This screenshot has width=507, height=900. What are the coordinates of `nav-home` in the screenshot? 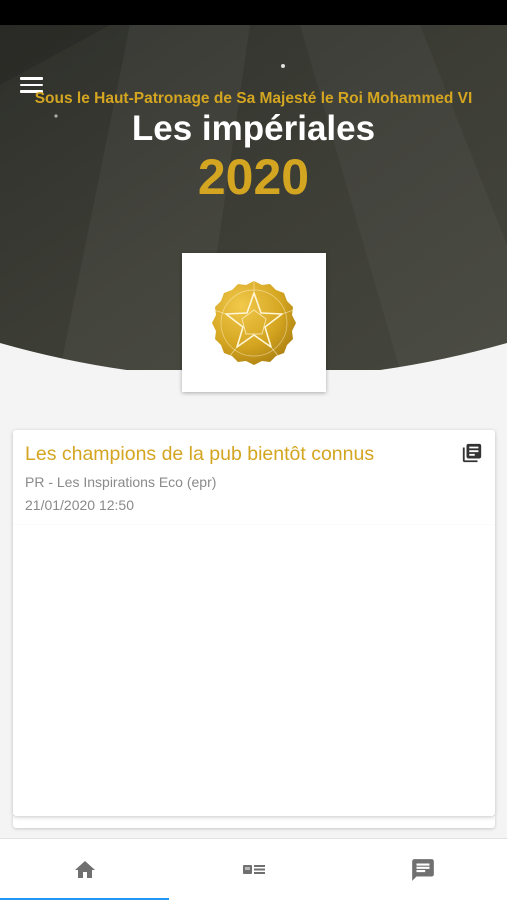 It's located at (84, 869).